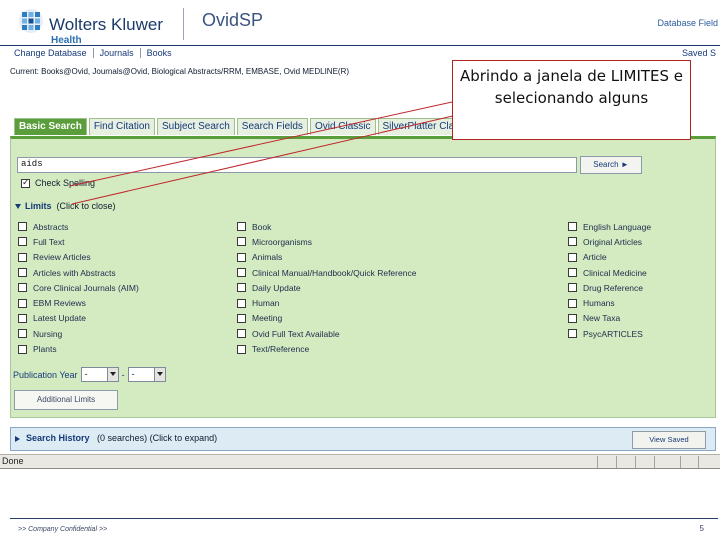 The width and height of the screenshot is (720, 540). I want to click on top-navigation: Change Database Journals Books, so click(96, 53).